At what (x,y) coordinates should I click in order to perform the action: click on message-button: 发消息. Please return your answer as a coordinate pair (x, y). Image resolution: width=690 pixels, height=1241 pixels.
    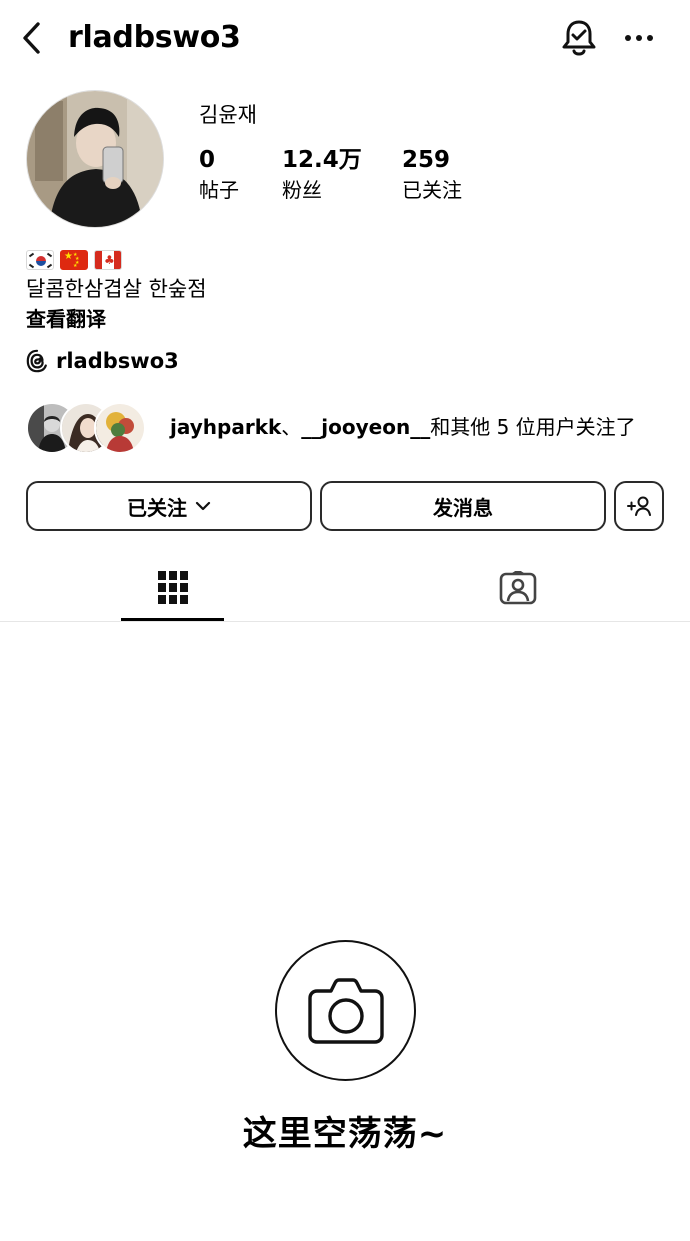
    Looking at the image, I should click on (463, 506).